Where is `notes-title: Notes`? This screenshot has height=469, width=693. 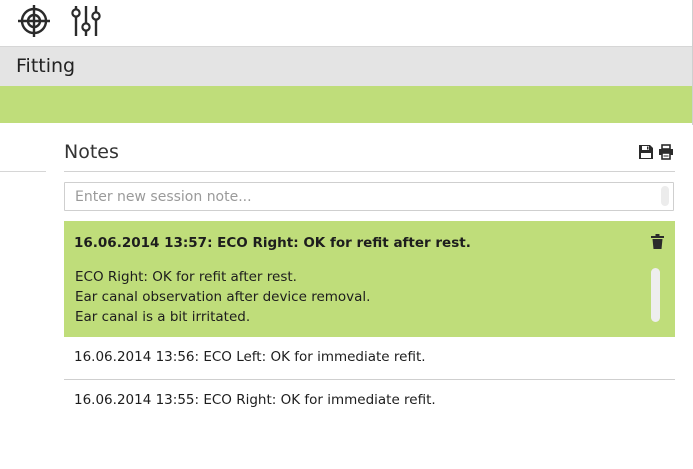
notes-title: Notes is located at coordinates (91, 152).